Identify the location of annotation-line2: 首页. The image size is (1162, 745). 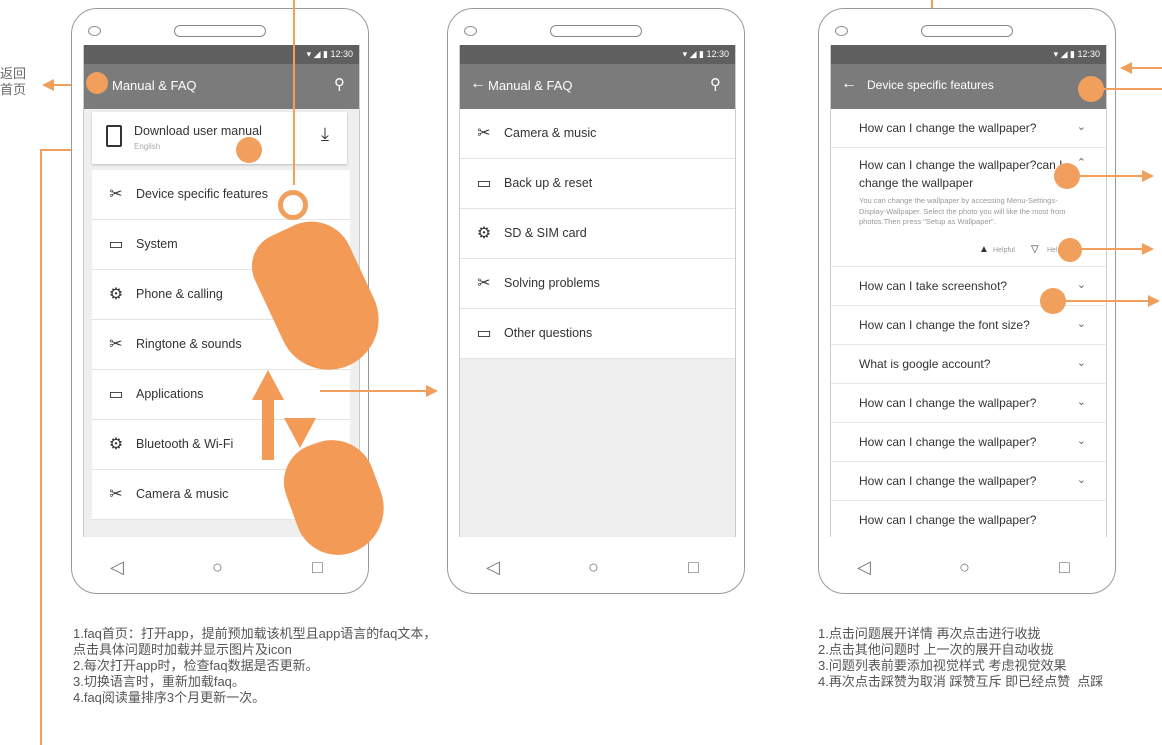
(13, 89).